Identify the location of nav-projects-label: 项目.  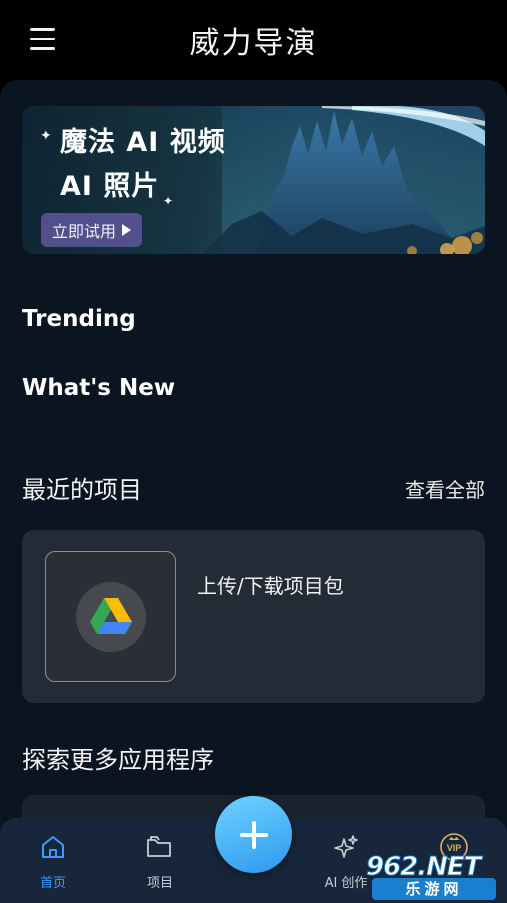
(159, 883).